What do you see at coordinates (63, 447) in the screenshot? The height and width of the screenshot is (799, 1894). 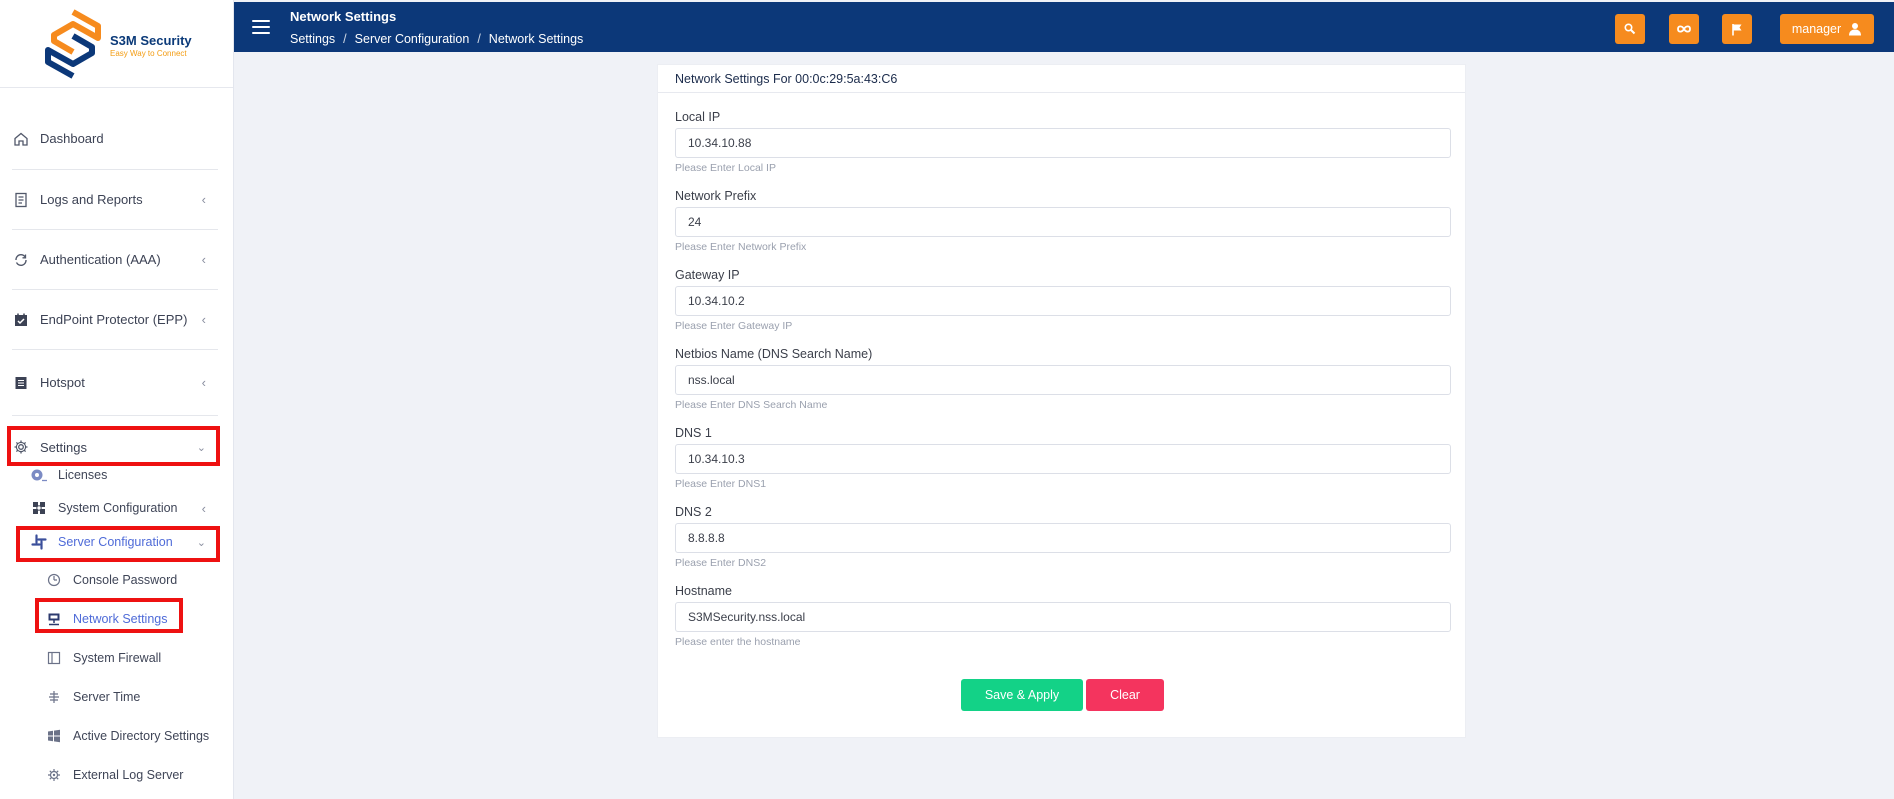 I see `sidebar-item-label: Settings` at bounding box center [63, 447].